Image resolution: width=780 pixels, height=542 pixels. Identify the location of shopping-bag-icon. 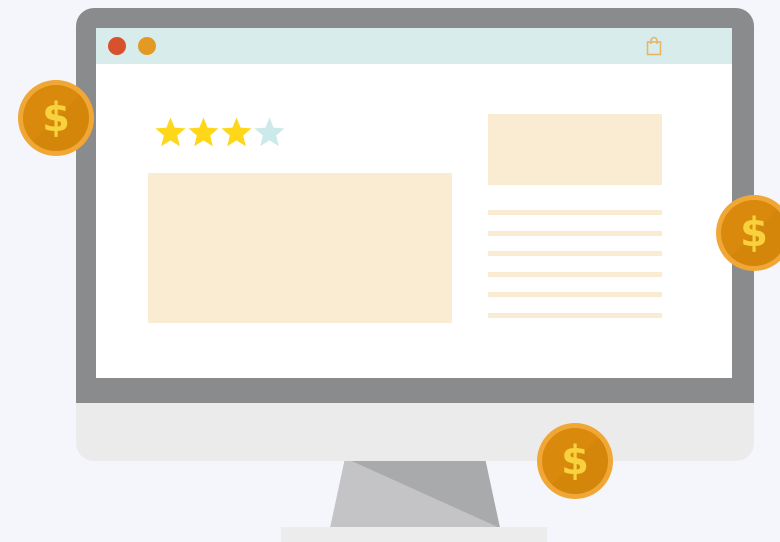
(654, 46).